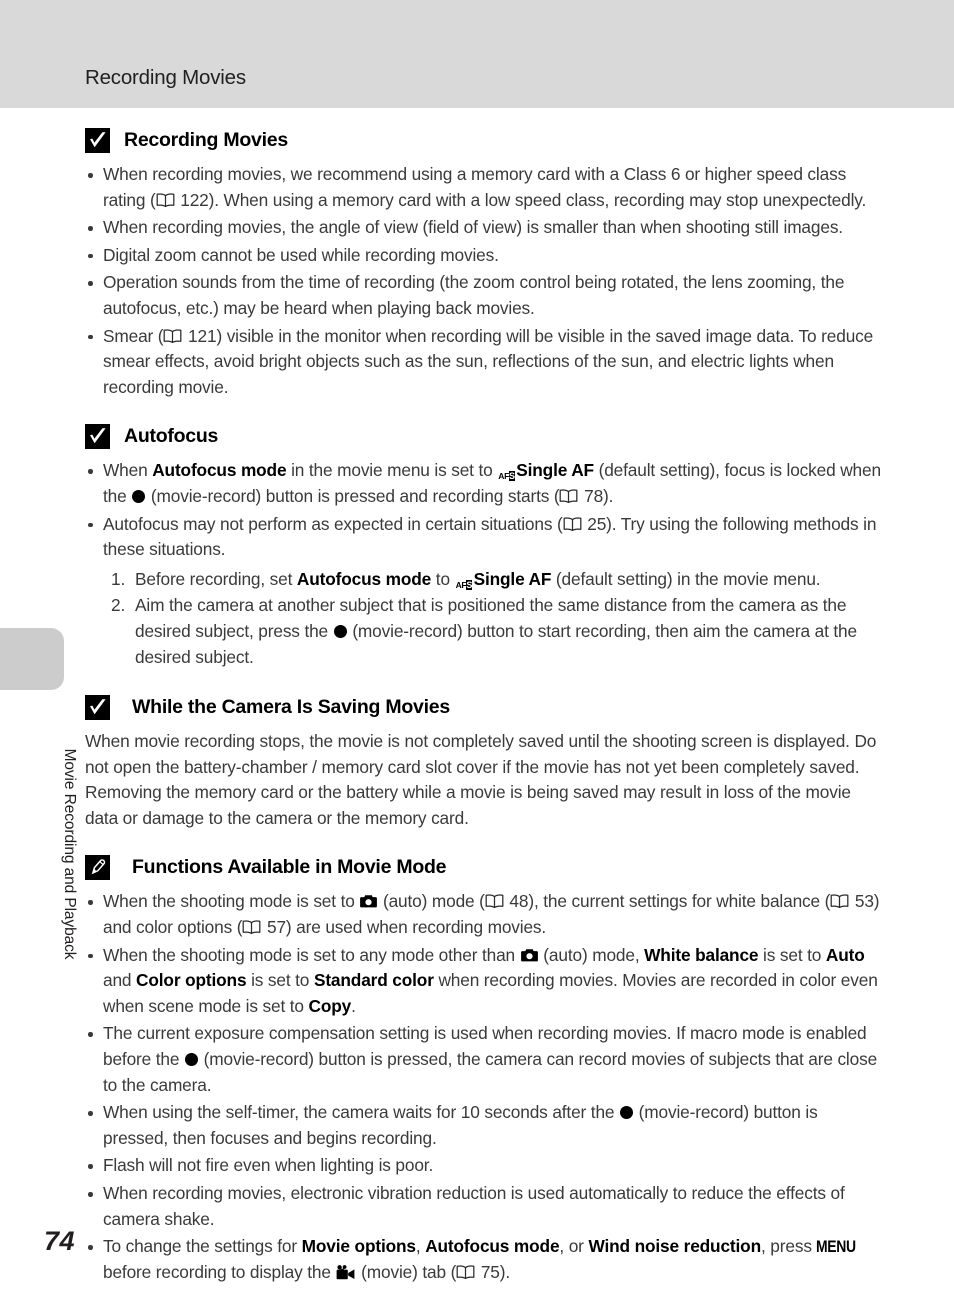  What do you see at coordinates (171, 436) in the screenshot?
I see `section-title: Autofocus` at bounding box center [171, 436].